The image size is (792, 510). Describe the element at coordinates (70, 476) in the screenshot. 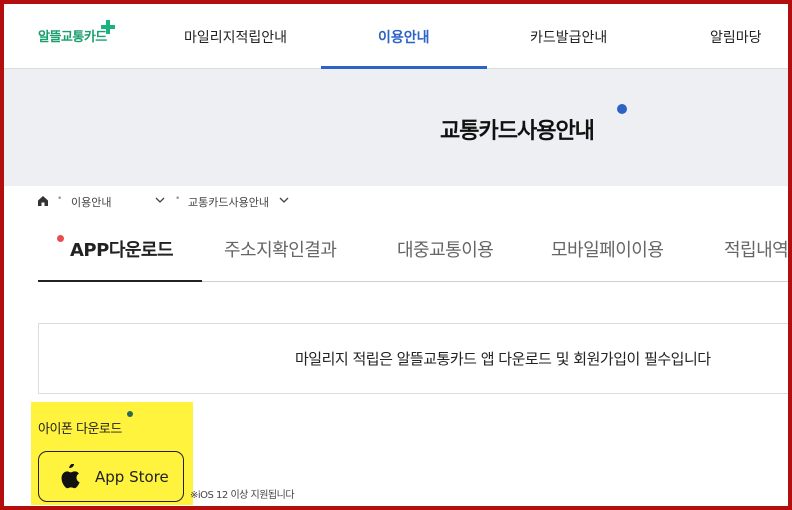

I see `apple-icon` at that location.